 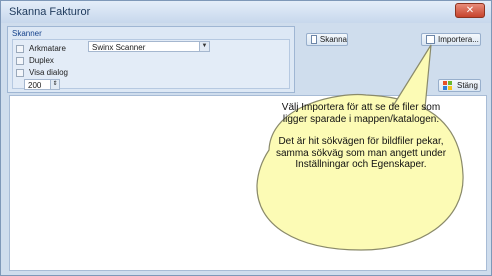 What do you see at coordinates (27, 33) in the screenshot?
I see `scanner-group-title: Skanner` at bounding box center [27, 33].